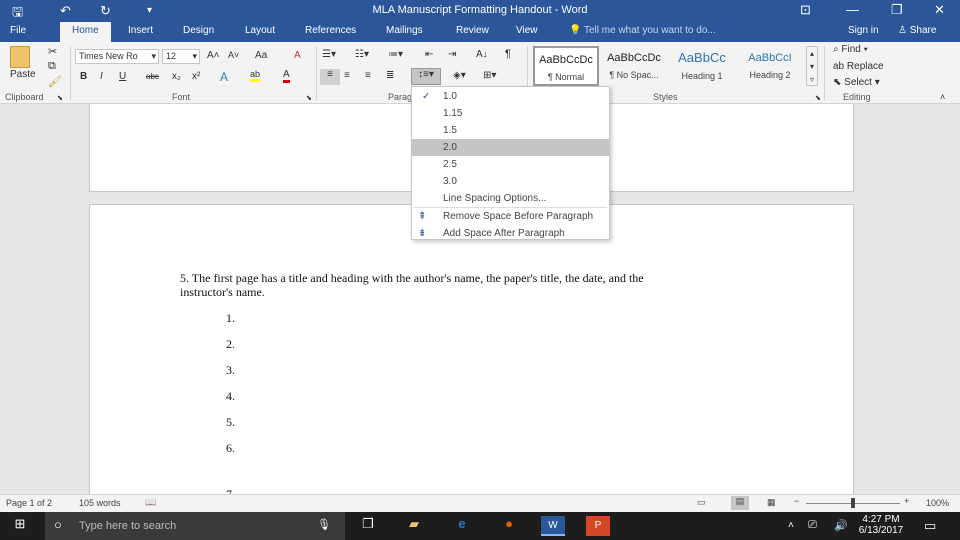  What do you see at coordinates (122, 76) in the screenshot?
I see `underline-button: U` at bounding box center [122, 76].